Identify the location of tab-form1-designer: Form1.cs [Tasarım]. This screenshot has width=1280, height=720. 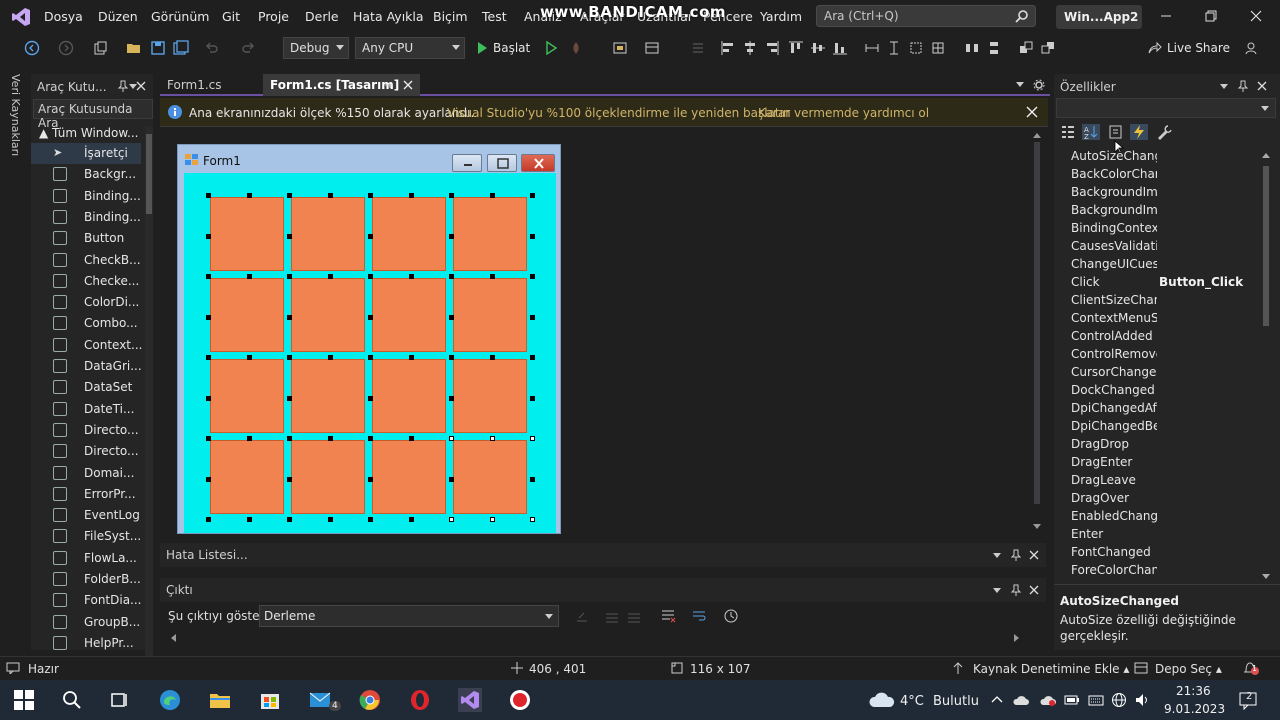
(341, 85).